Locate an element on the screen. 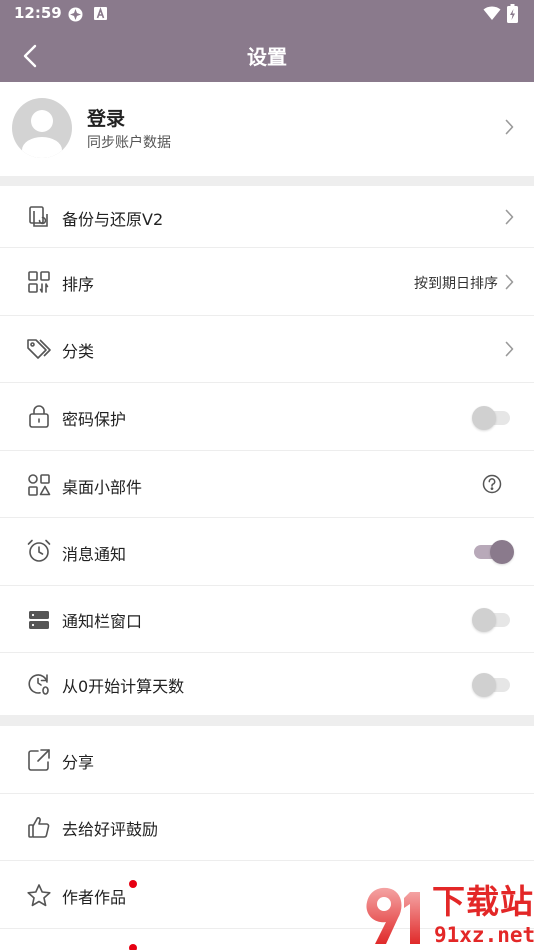 This screenshot has width=534, height=950. app-notification-icon is located at coordinates (100, 15).